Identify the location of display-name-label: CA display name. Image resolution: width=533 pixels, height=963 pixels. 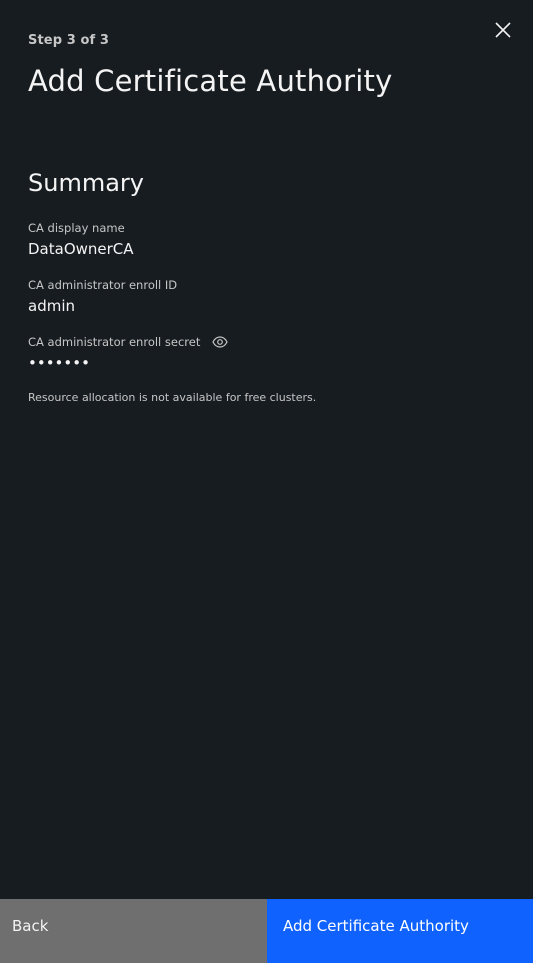
(76, 228).